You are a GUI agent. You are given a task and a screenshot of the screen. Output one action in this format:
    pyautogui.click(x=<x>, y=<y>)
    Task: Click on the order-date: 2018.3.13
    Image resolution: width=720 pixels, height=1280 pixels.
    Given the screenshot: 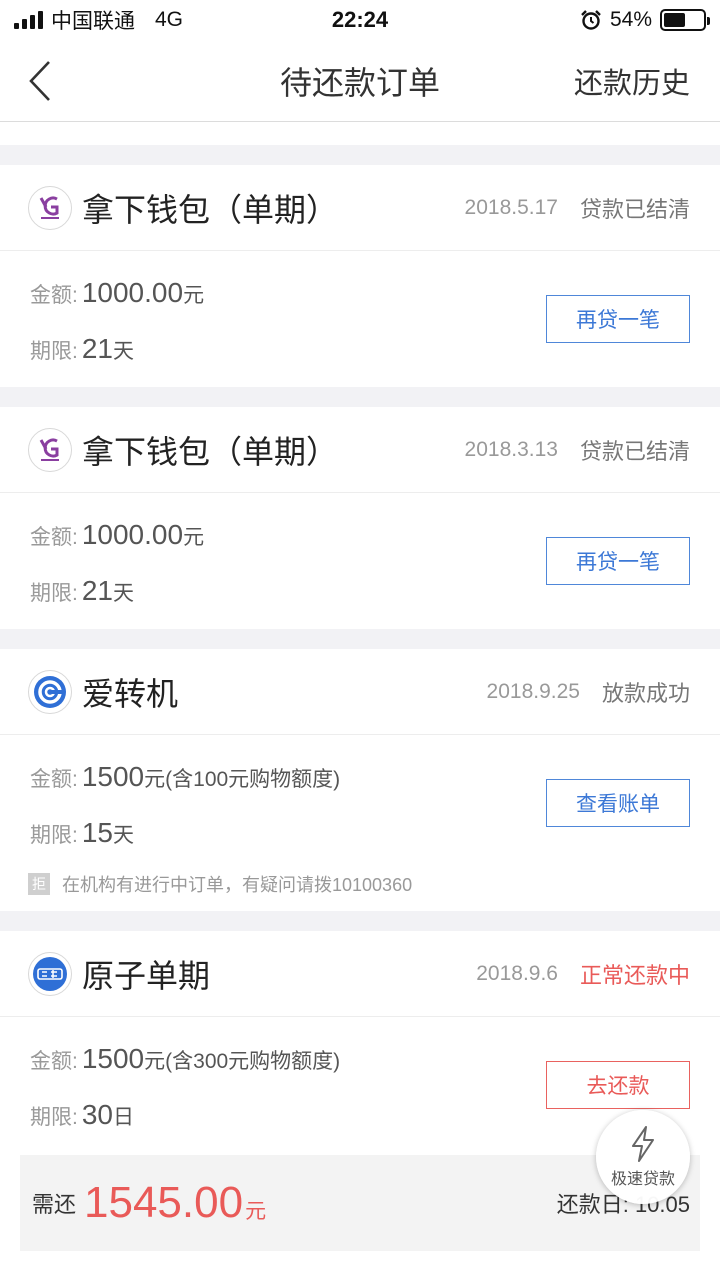 What is the action you would take?
    pyautogui.click(x=511, y=449)
    